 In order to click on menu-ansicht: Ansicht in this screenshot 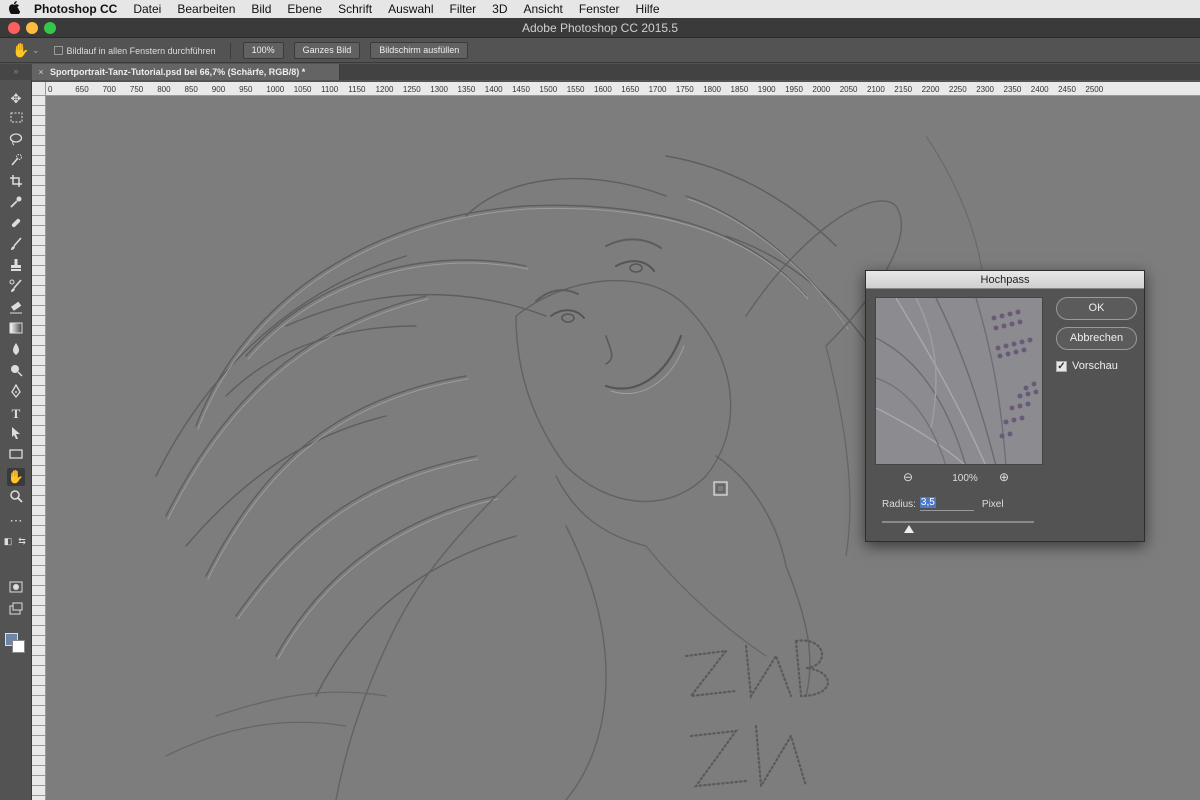, I will do `click(543, 9)`.